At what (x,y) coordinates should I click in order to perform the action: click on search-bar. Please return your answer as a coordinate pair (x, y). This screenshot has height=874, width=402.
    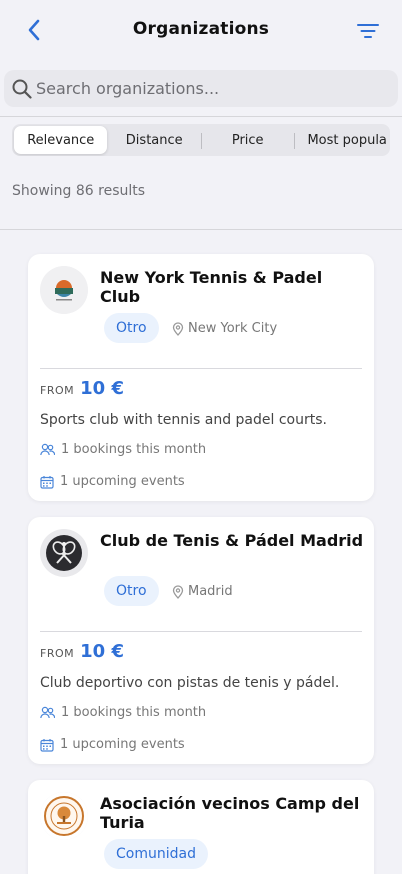
    Looking at the image, I should click on (201, 88).